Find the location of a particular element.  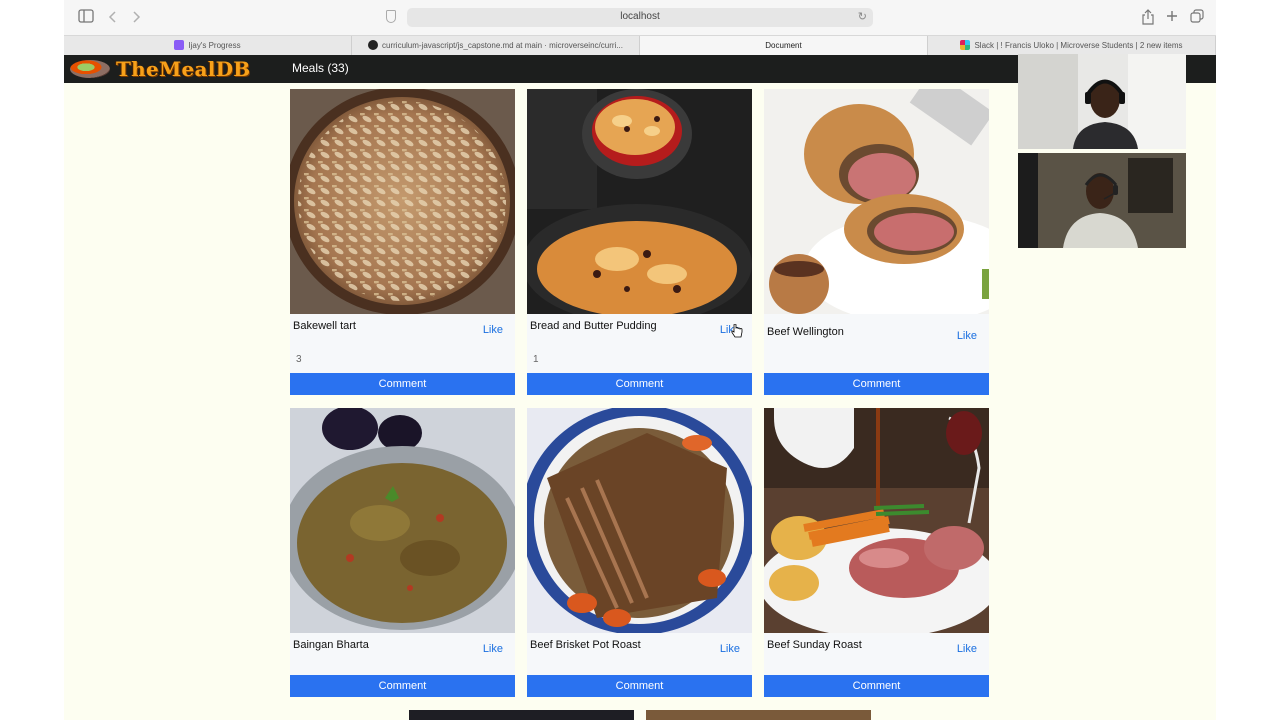

tab-label: Document is located at coordinates (783, 45).